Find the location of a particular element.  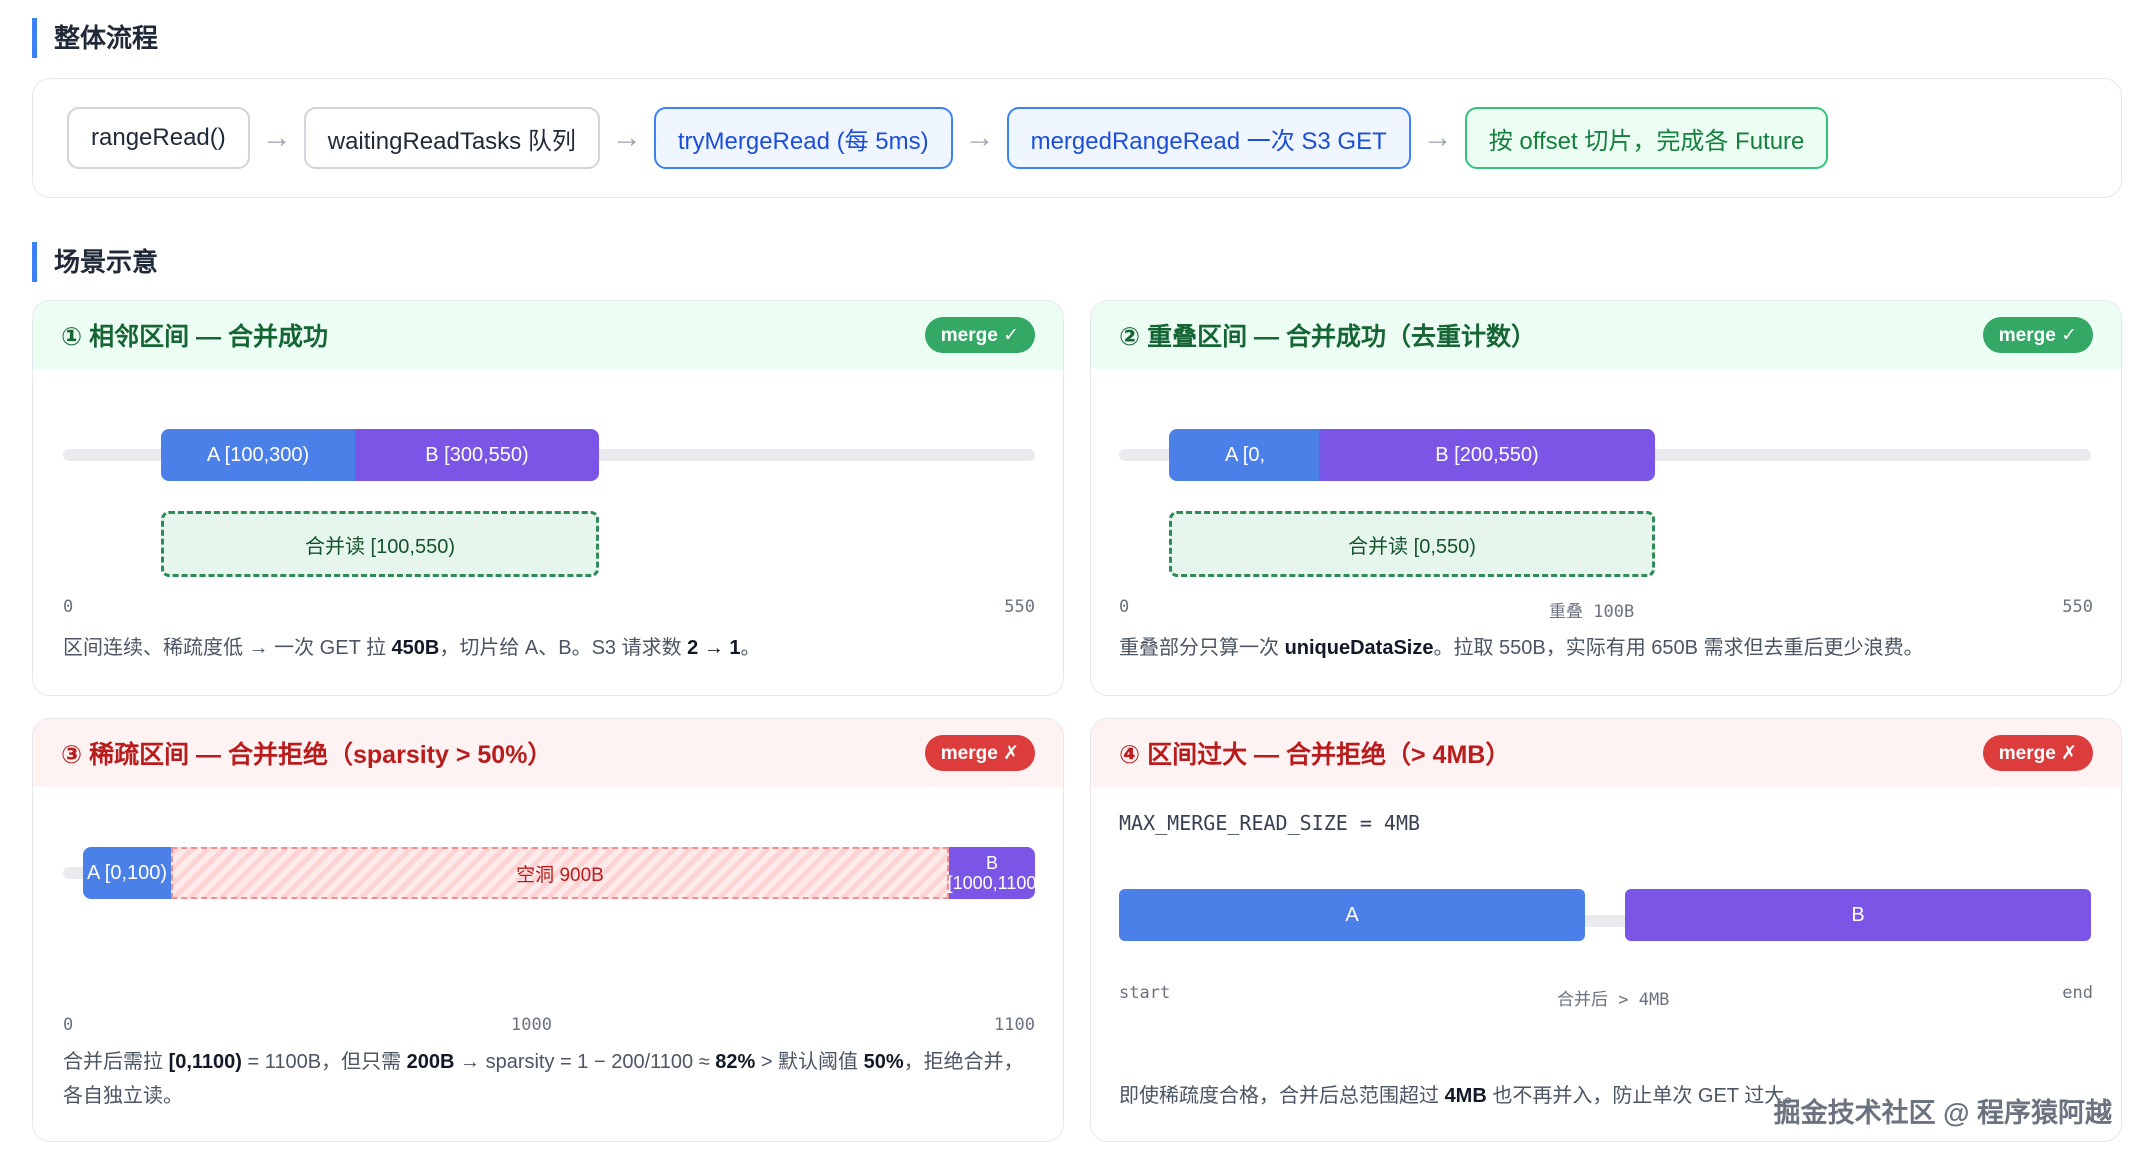

config-max-merge-size: MAX_MERGE_READ_SIZE = 4MB is located at coordinates (1270, 823).